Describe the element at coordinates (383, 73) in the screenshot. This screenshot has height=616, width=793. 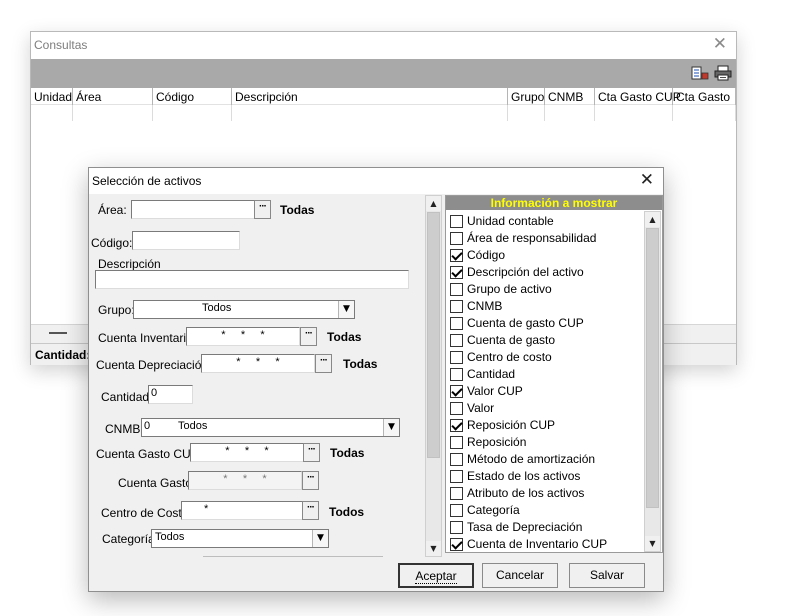
I see `consultas-toolbar` at that location.